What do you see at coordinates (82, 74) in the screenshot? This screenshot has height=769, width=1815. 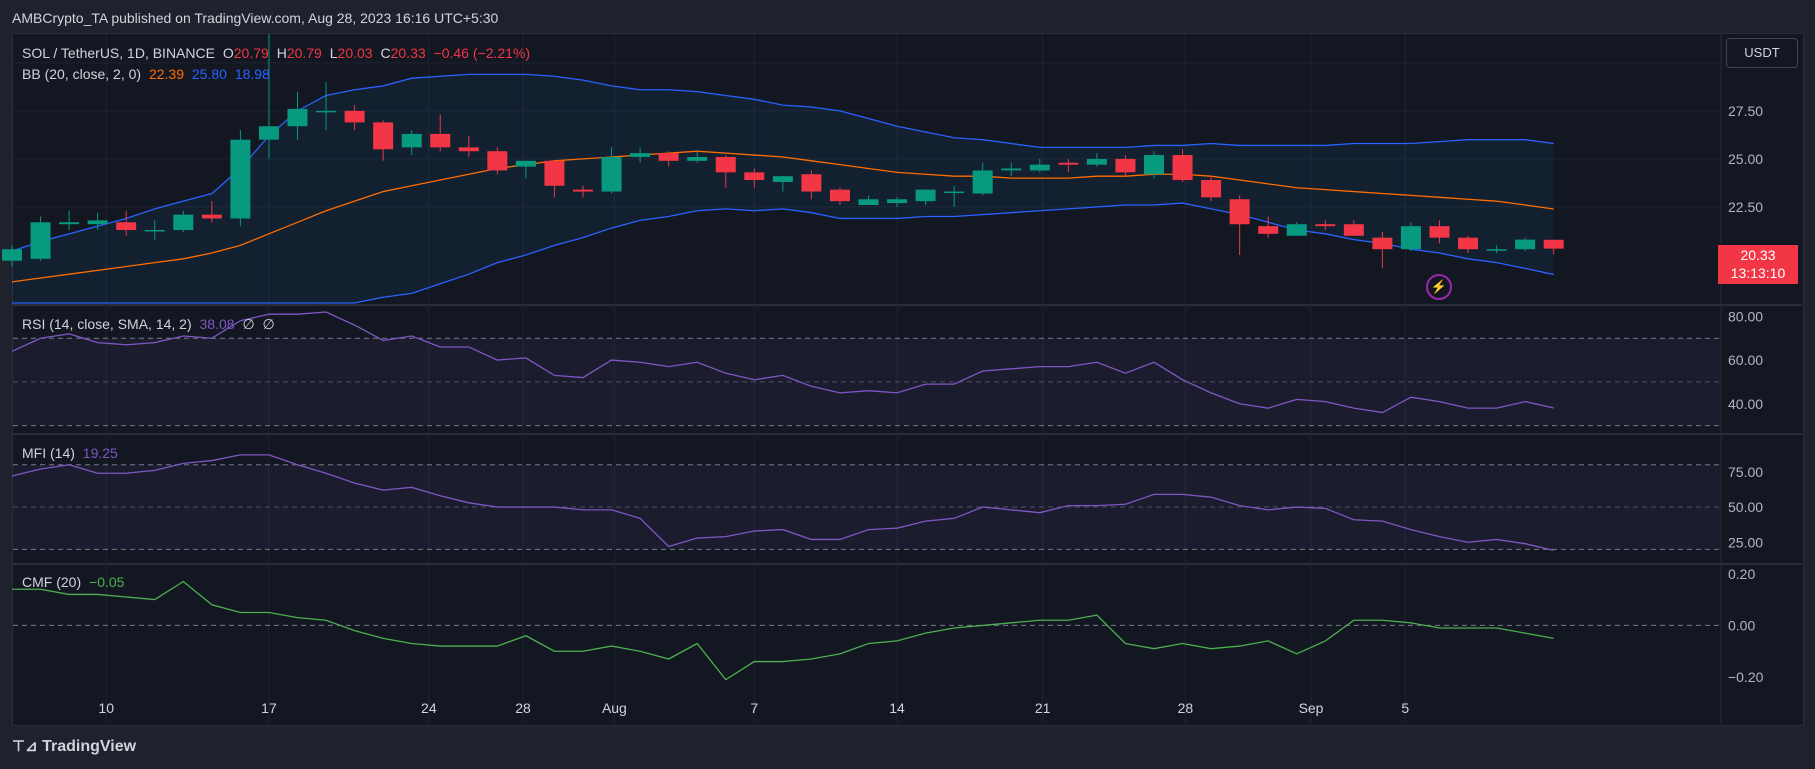 I see `bb-title: BB (20, close, 2, 0)` at bounding box center [82, 74].